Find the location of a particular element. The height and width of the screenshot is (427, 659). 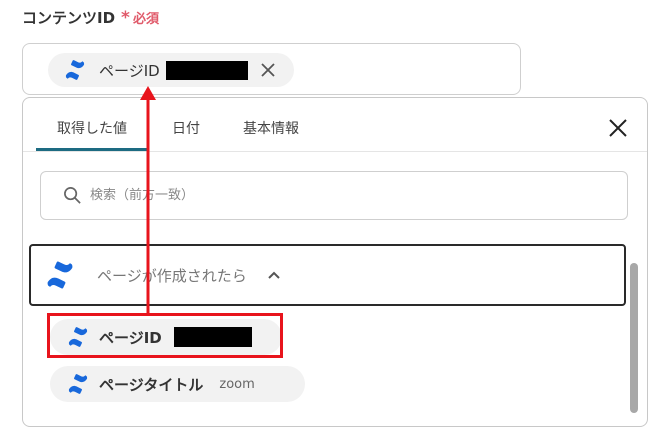

search-input is located at coordinates (330, 195).